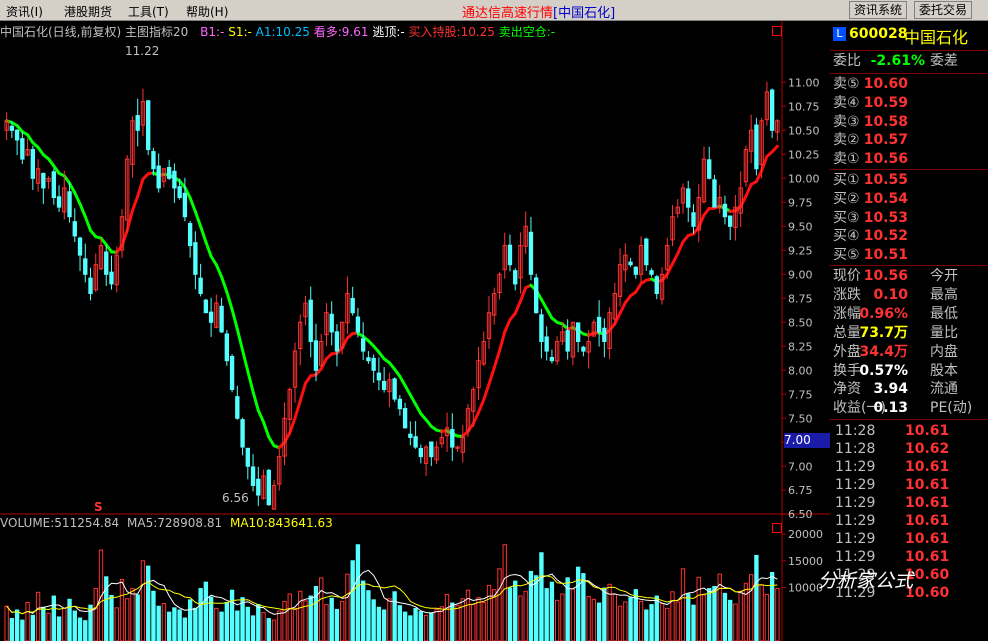  Describe the element at coordinates (800, 346) in the screenshot. I see `price-tick-label: 8.25` at that location.